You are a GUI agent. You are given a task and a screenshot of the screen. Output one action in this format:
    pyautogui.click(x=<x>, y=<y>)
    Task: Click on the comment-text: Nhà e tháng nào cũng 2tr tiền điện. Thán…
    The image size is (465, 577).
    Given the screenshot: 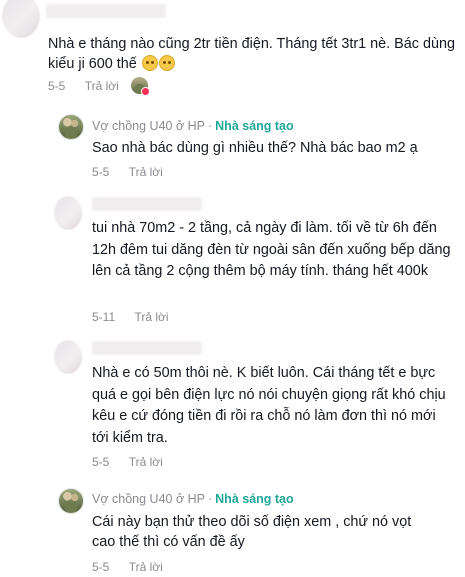 What is the action you would take?
    pyautogui.click(x=251, y=54)
    